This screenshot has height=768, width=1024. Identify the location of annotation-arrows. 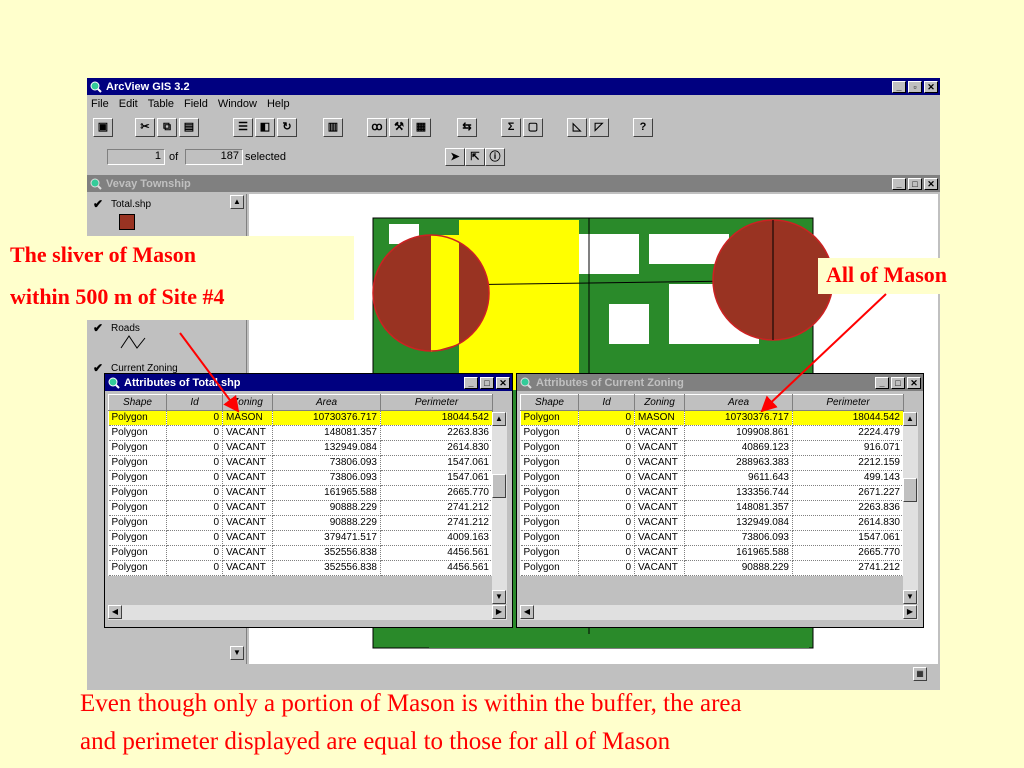
(533, 353).